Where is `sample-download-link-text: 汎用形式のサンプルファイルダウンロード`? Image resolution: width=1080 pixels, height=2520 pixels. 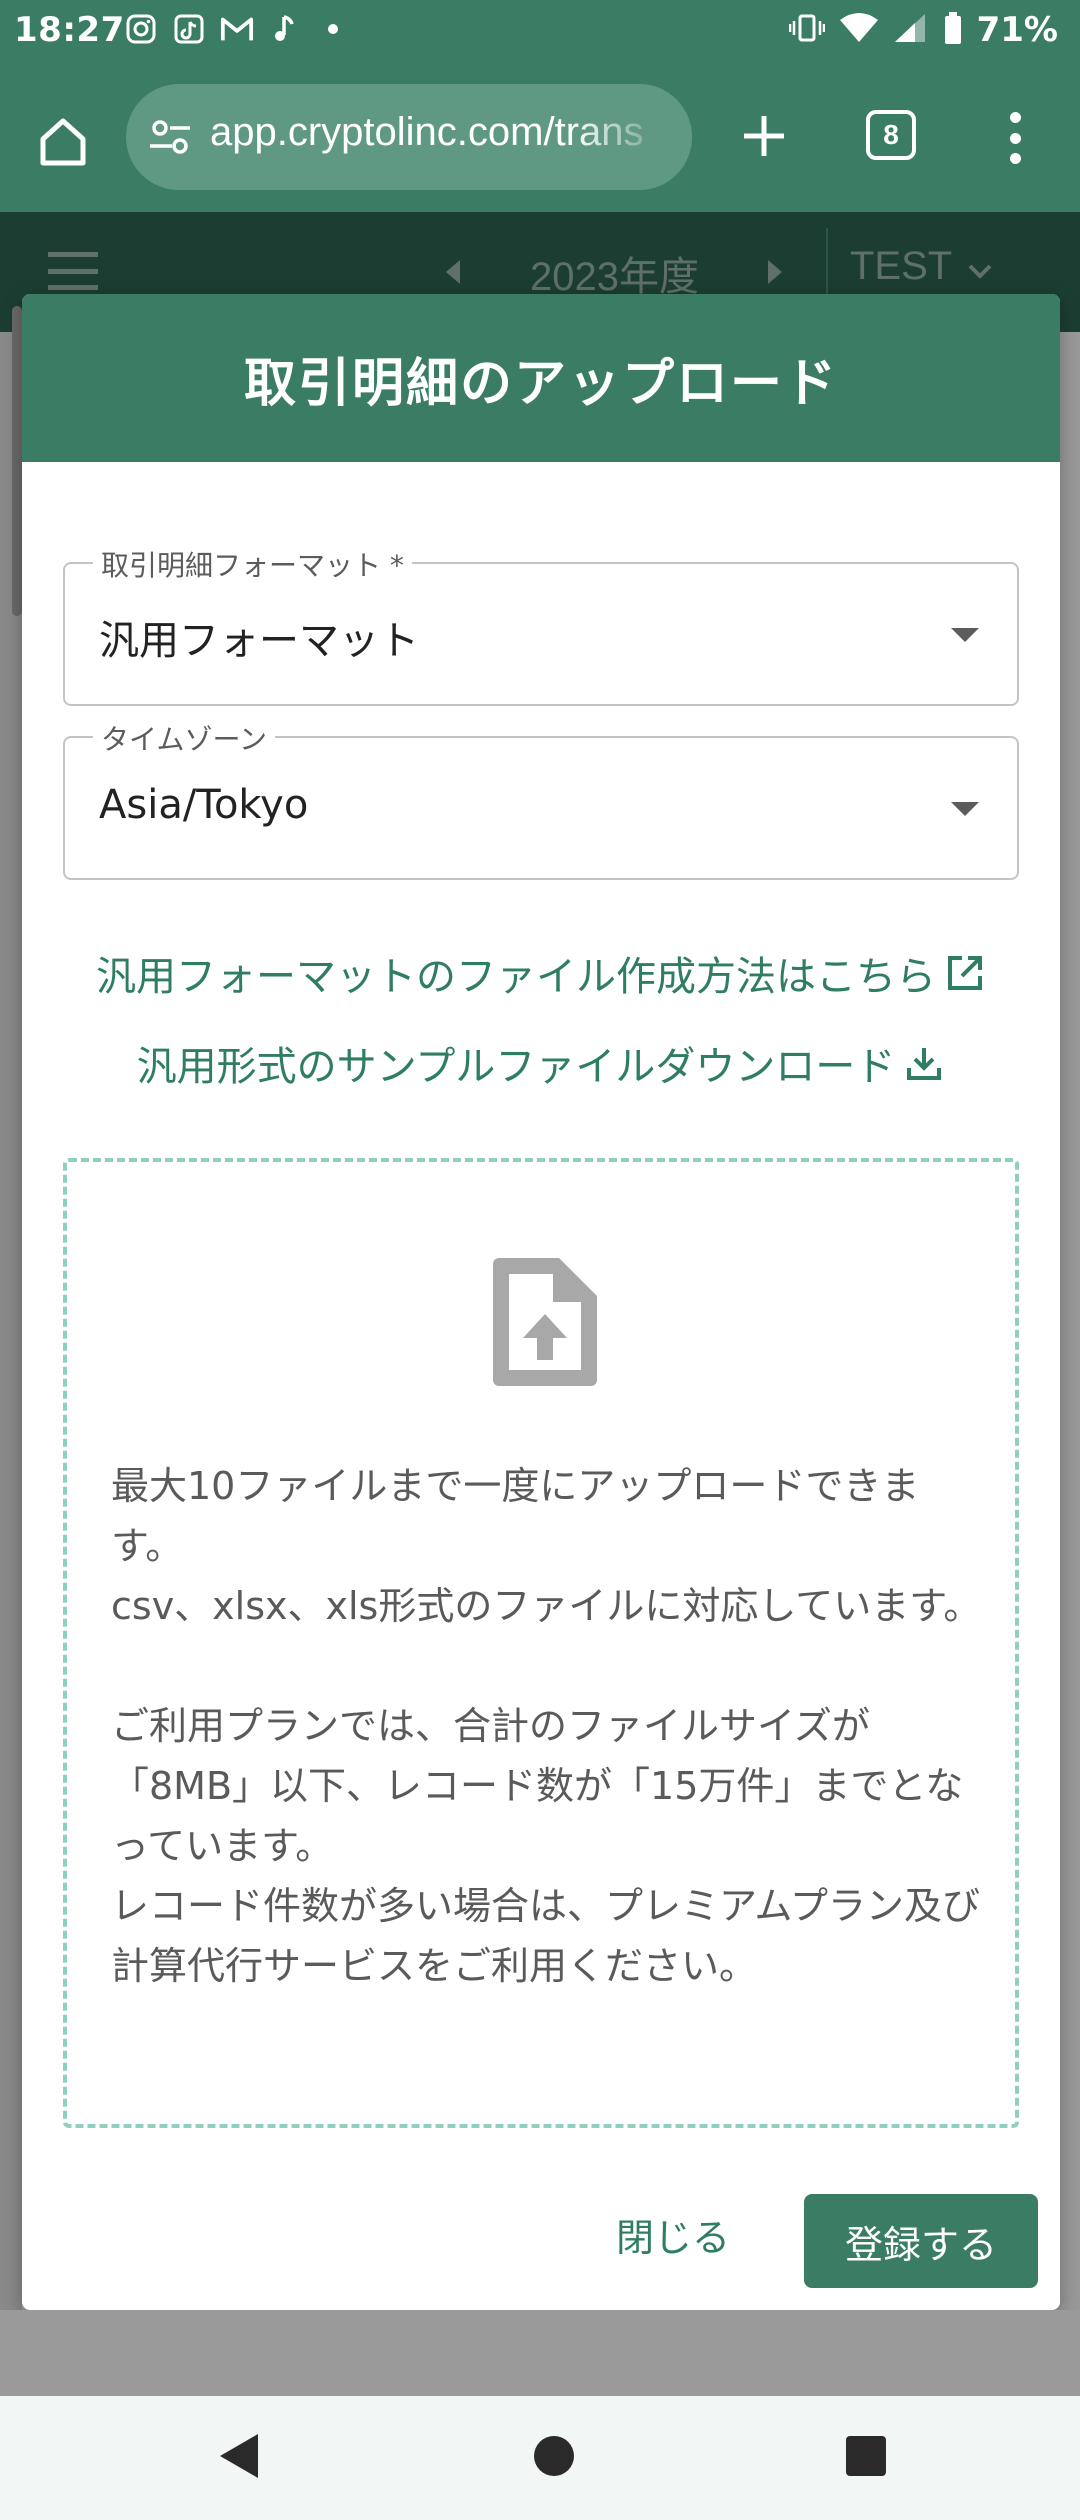 sample-download-link-text: 汎用形式のサンプルファイルダウンロード is located at coordinates (516, 1067).